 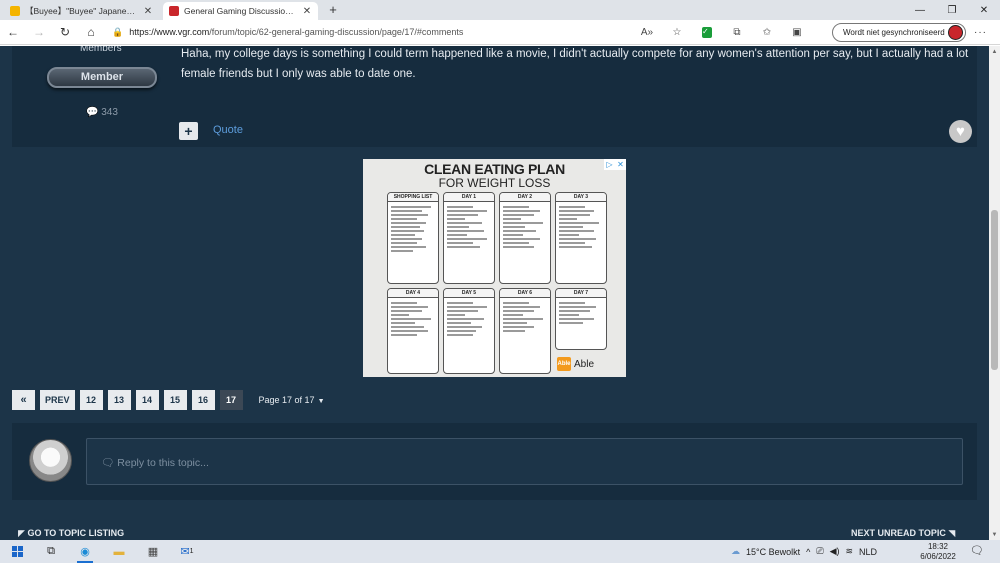 What do you see at coordinates (849, 551) in the screenshot?
I see `wifi-icon: ≋` at bounding box center [849, 551].